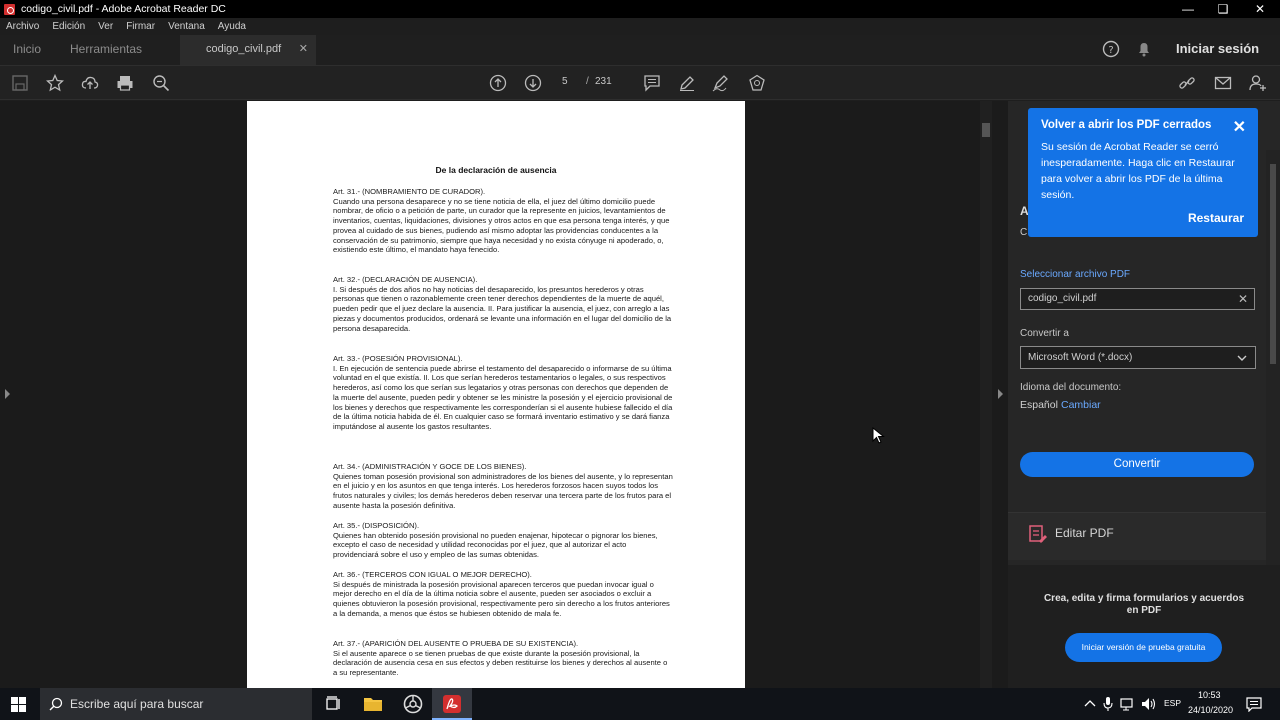 The image size is (1280, 720). Describe the element at coordinates (186, 26) in the screenshot. I see `menu-ventana: Ventana` at that location.